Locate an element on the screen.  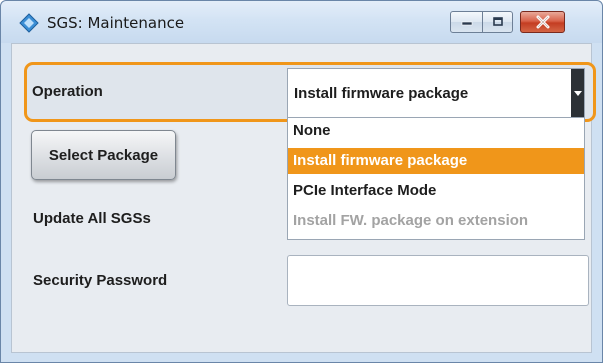
minimize-icon is located at coordinates (466, 23).